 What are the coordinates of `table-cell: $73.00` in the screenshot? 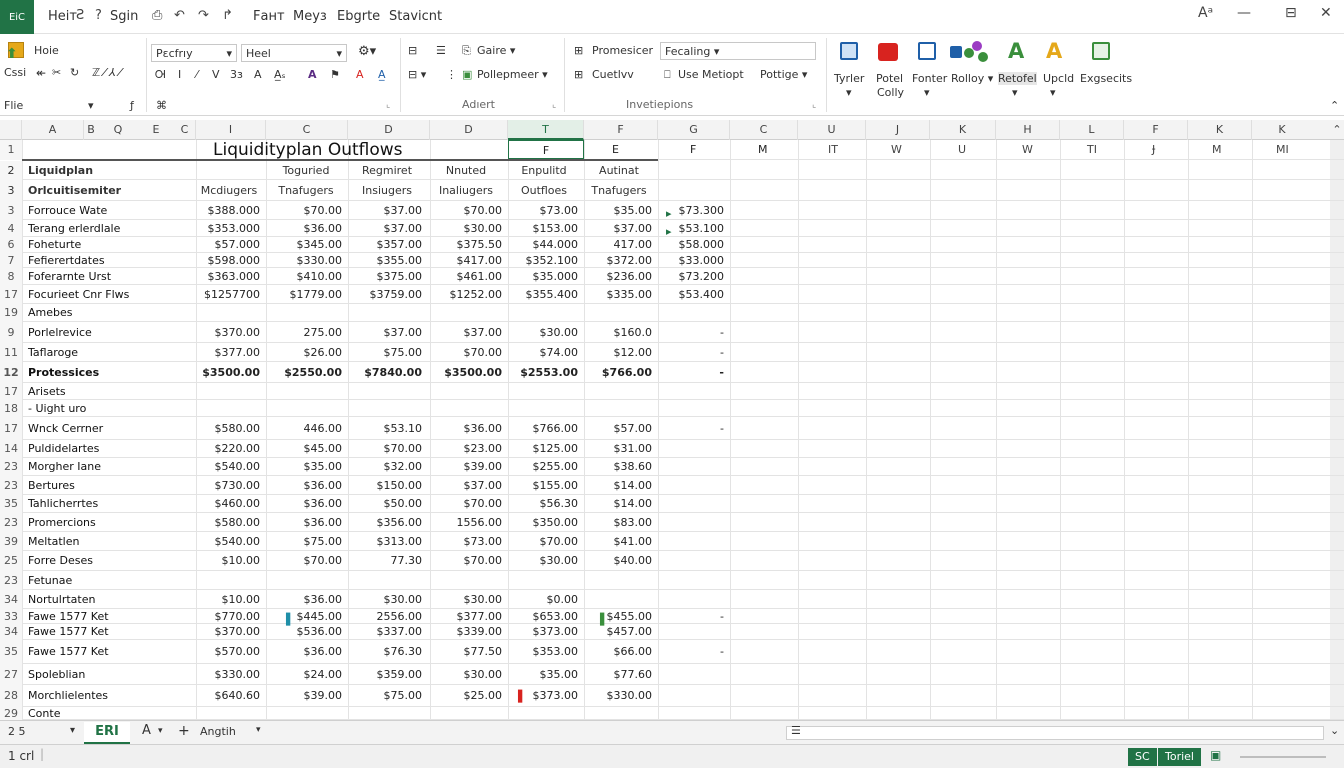 It's located at (466, 541).